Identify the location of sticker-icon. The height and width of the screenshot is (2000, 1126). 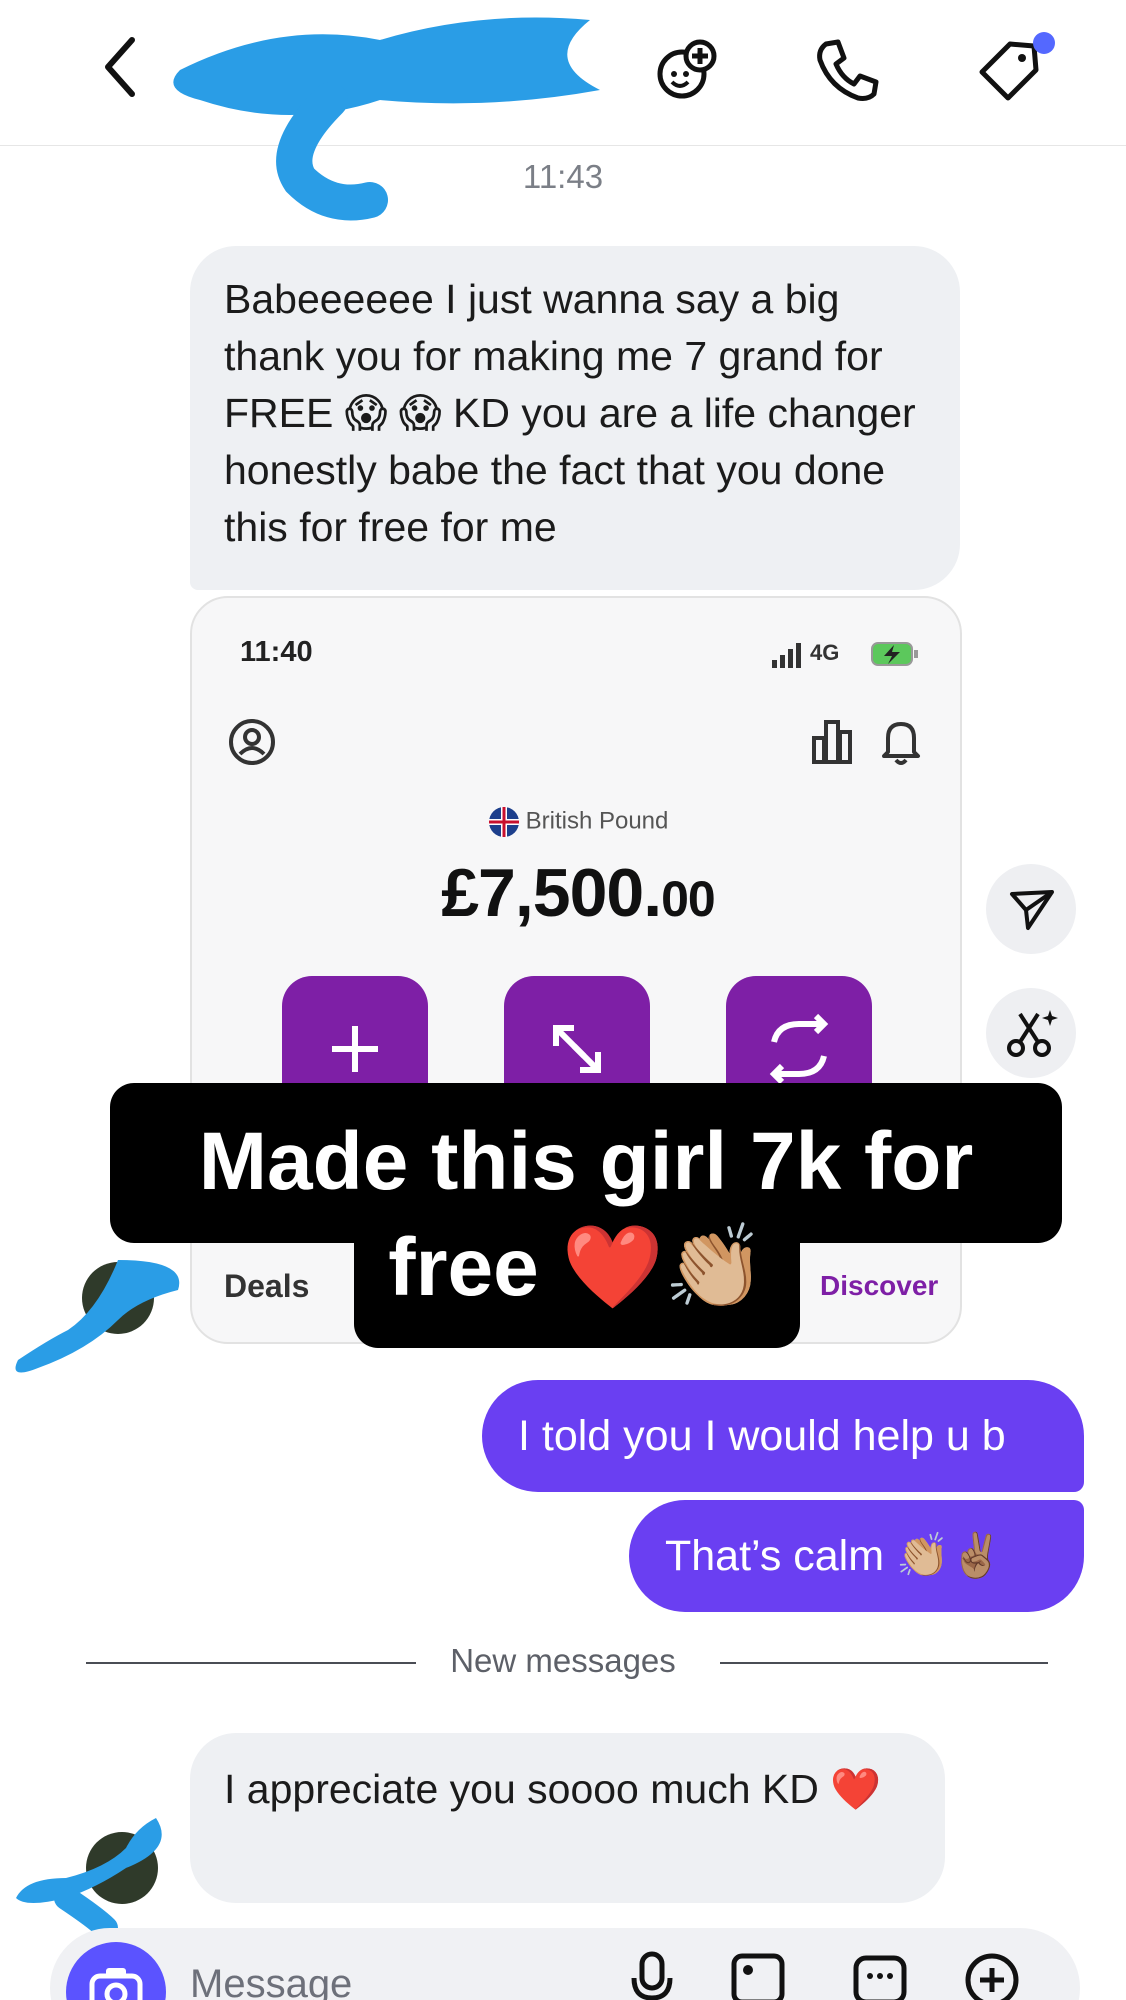
(880, 1973).